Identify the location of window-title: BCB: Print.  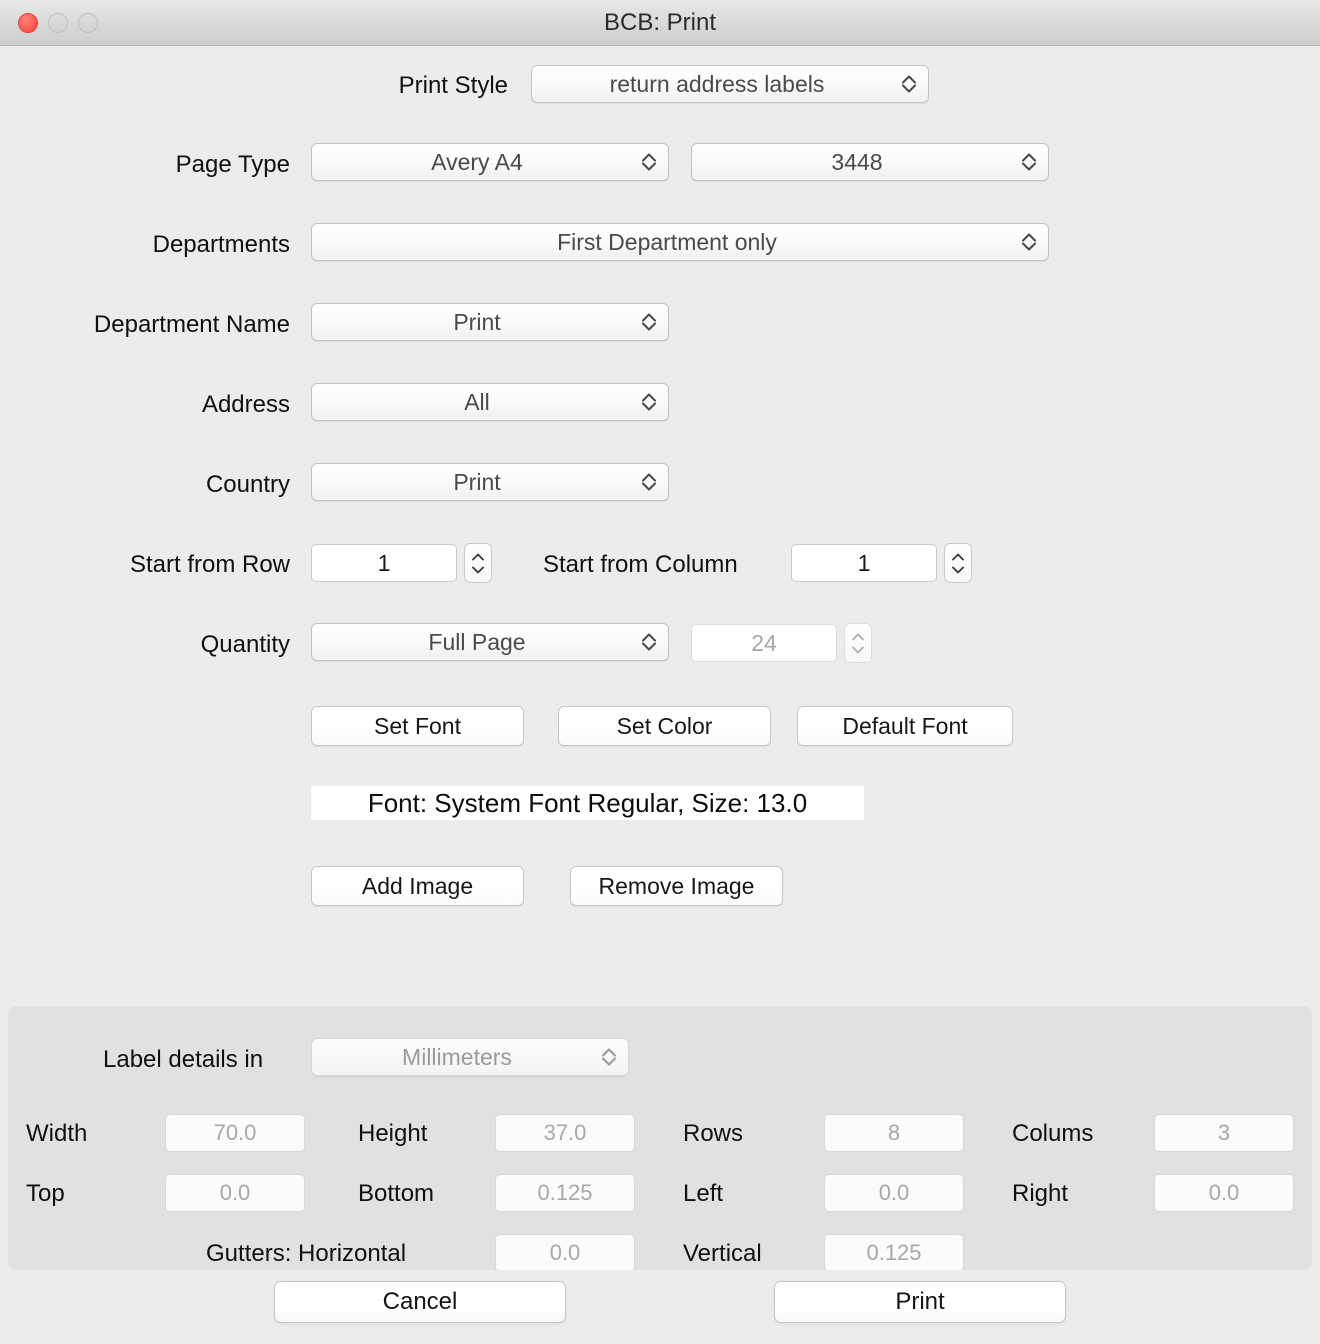
(660, 22).